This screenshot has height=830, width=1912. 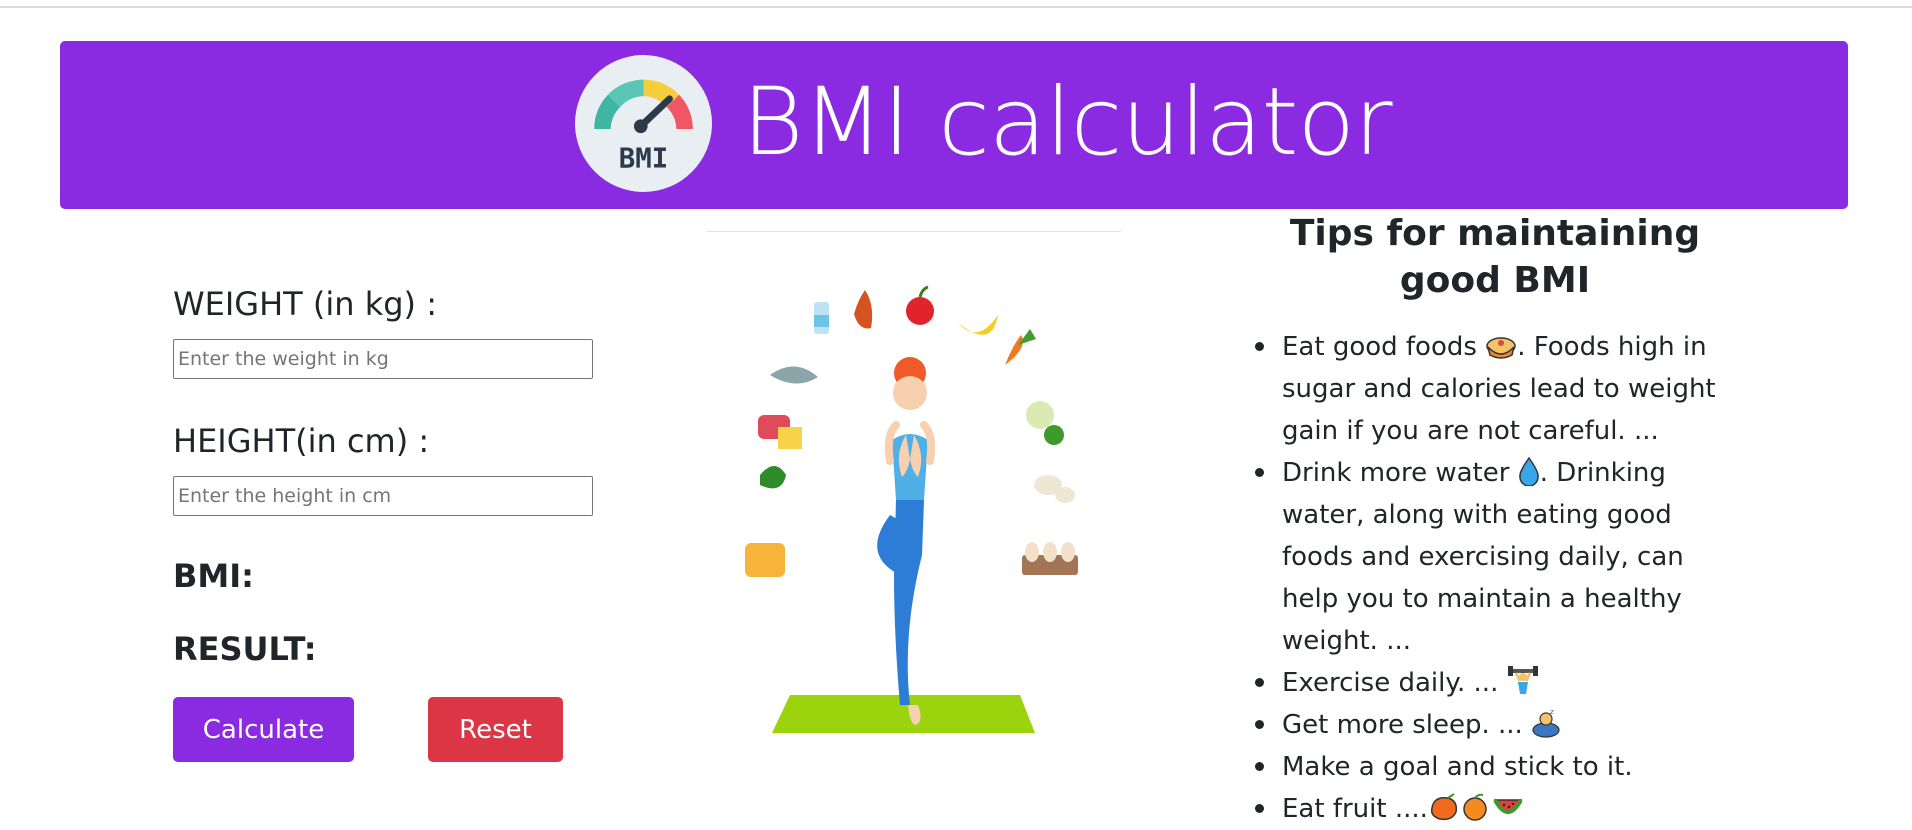 What do you see at coordinates (1475, 807) in the screenshot?
I see `orange-icon` at bounding box center [1475, 807].